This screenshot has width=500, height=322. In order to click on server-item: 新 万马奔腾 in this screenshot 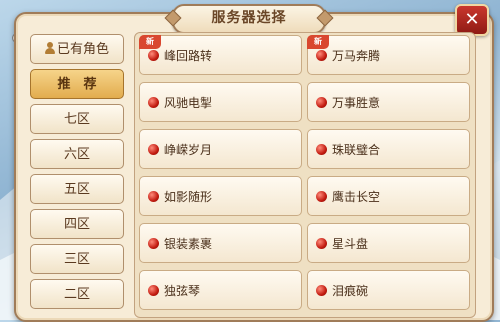, I will do `click(388, 55)`.